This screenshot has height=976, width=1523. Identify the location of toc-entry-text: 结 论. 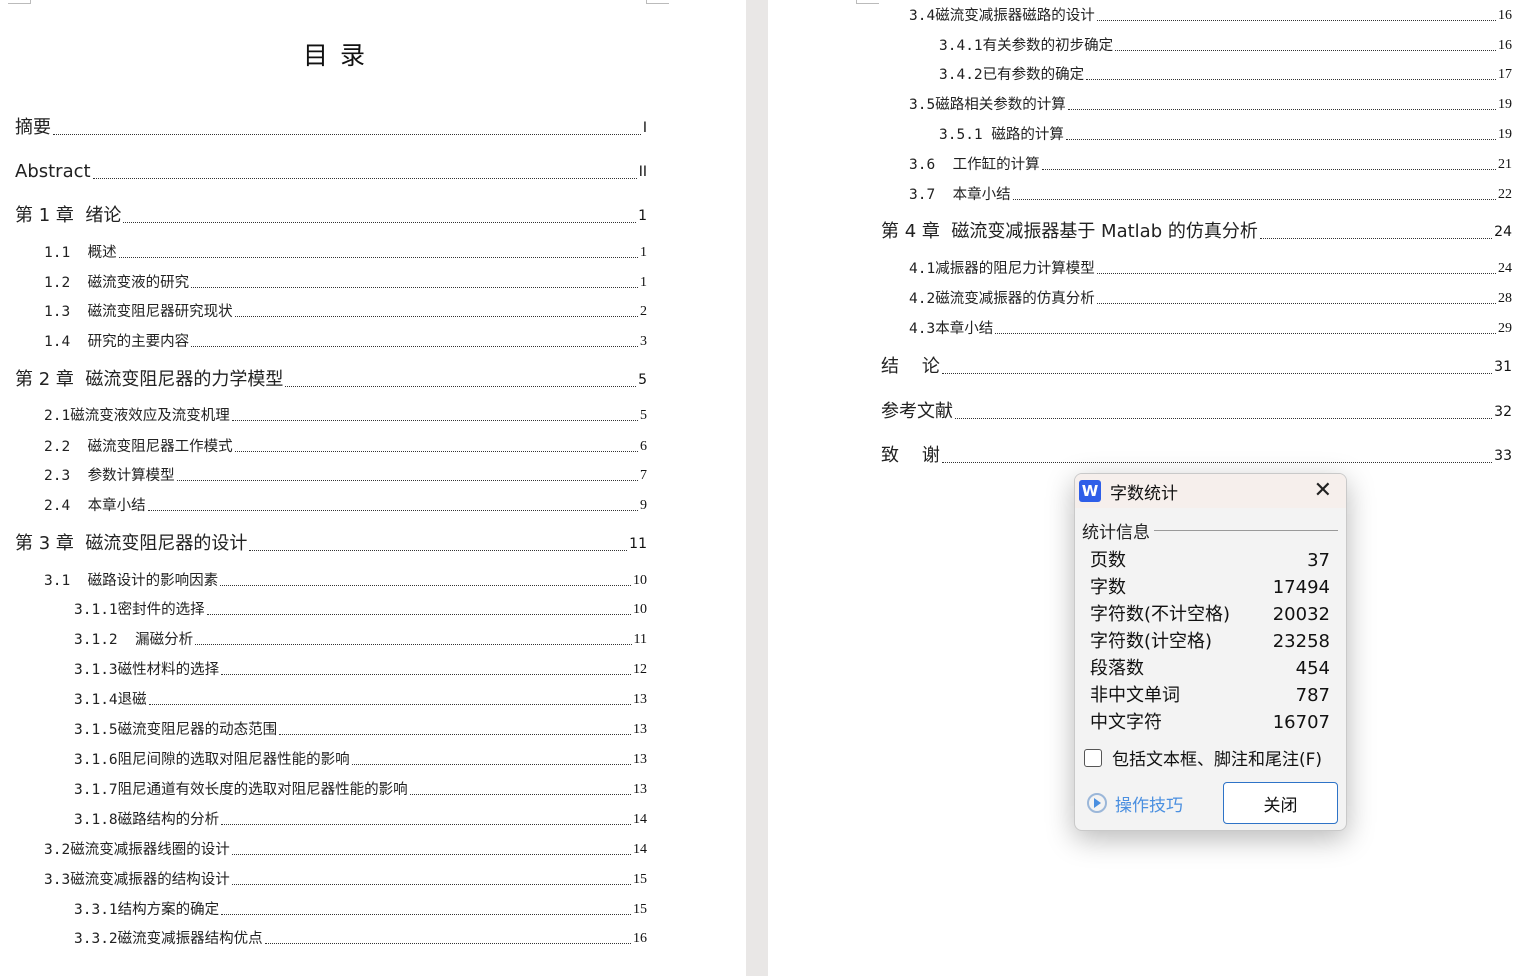
(910, 366).